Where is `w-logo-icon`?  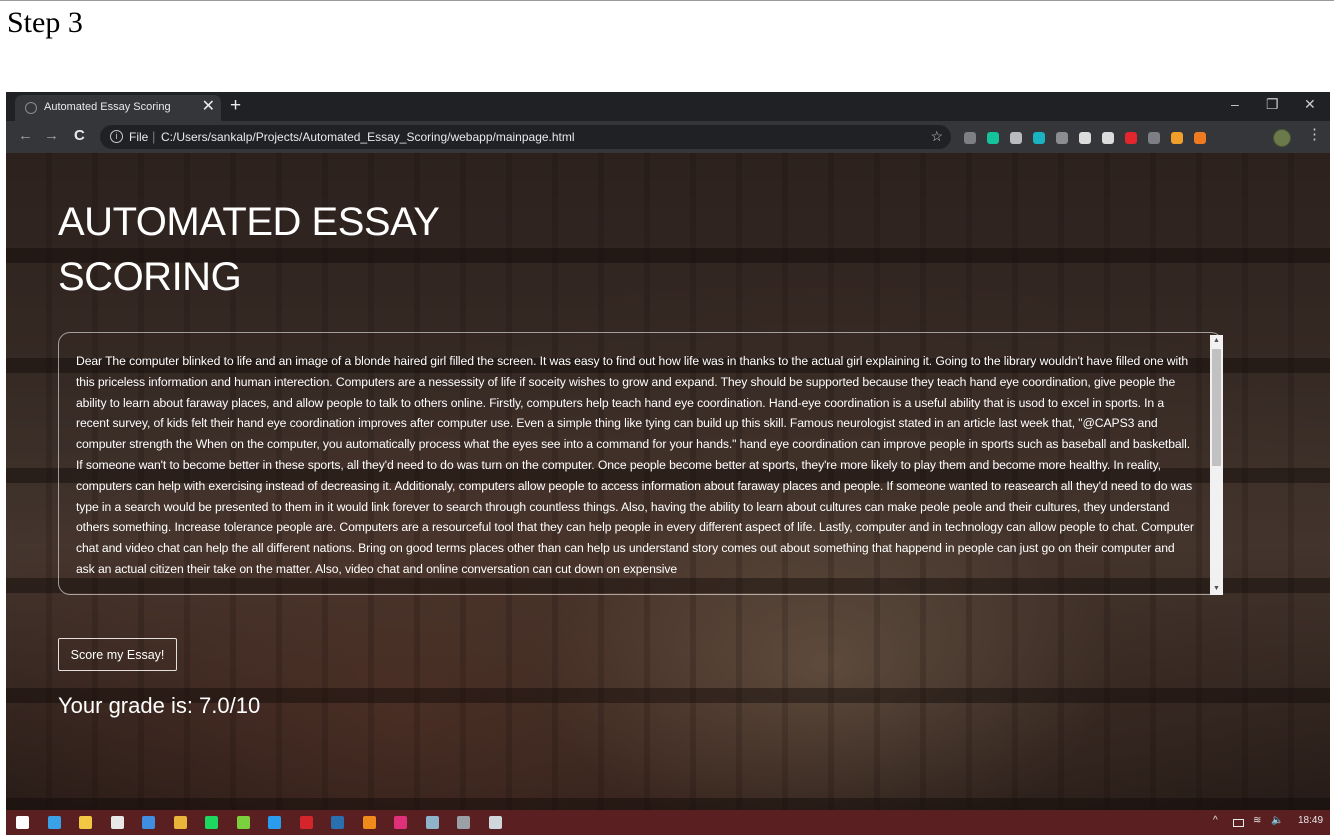
w-logo-icon is located at coordinates (1177, 138).